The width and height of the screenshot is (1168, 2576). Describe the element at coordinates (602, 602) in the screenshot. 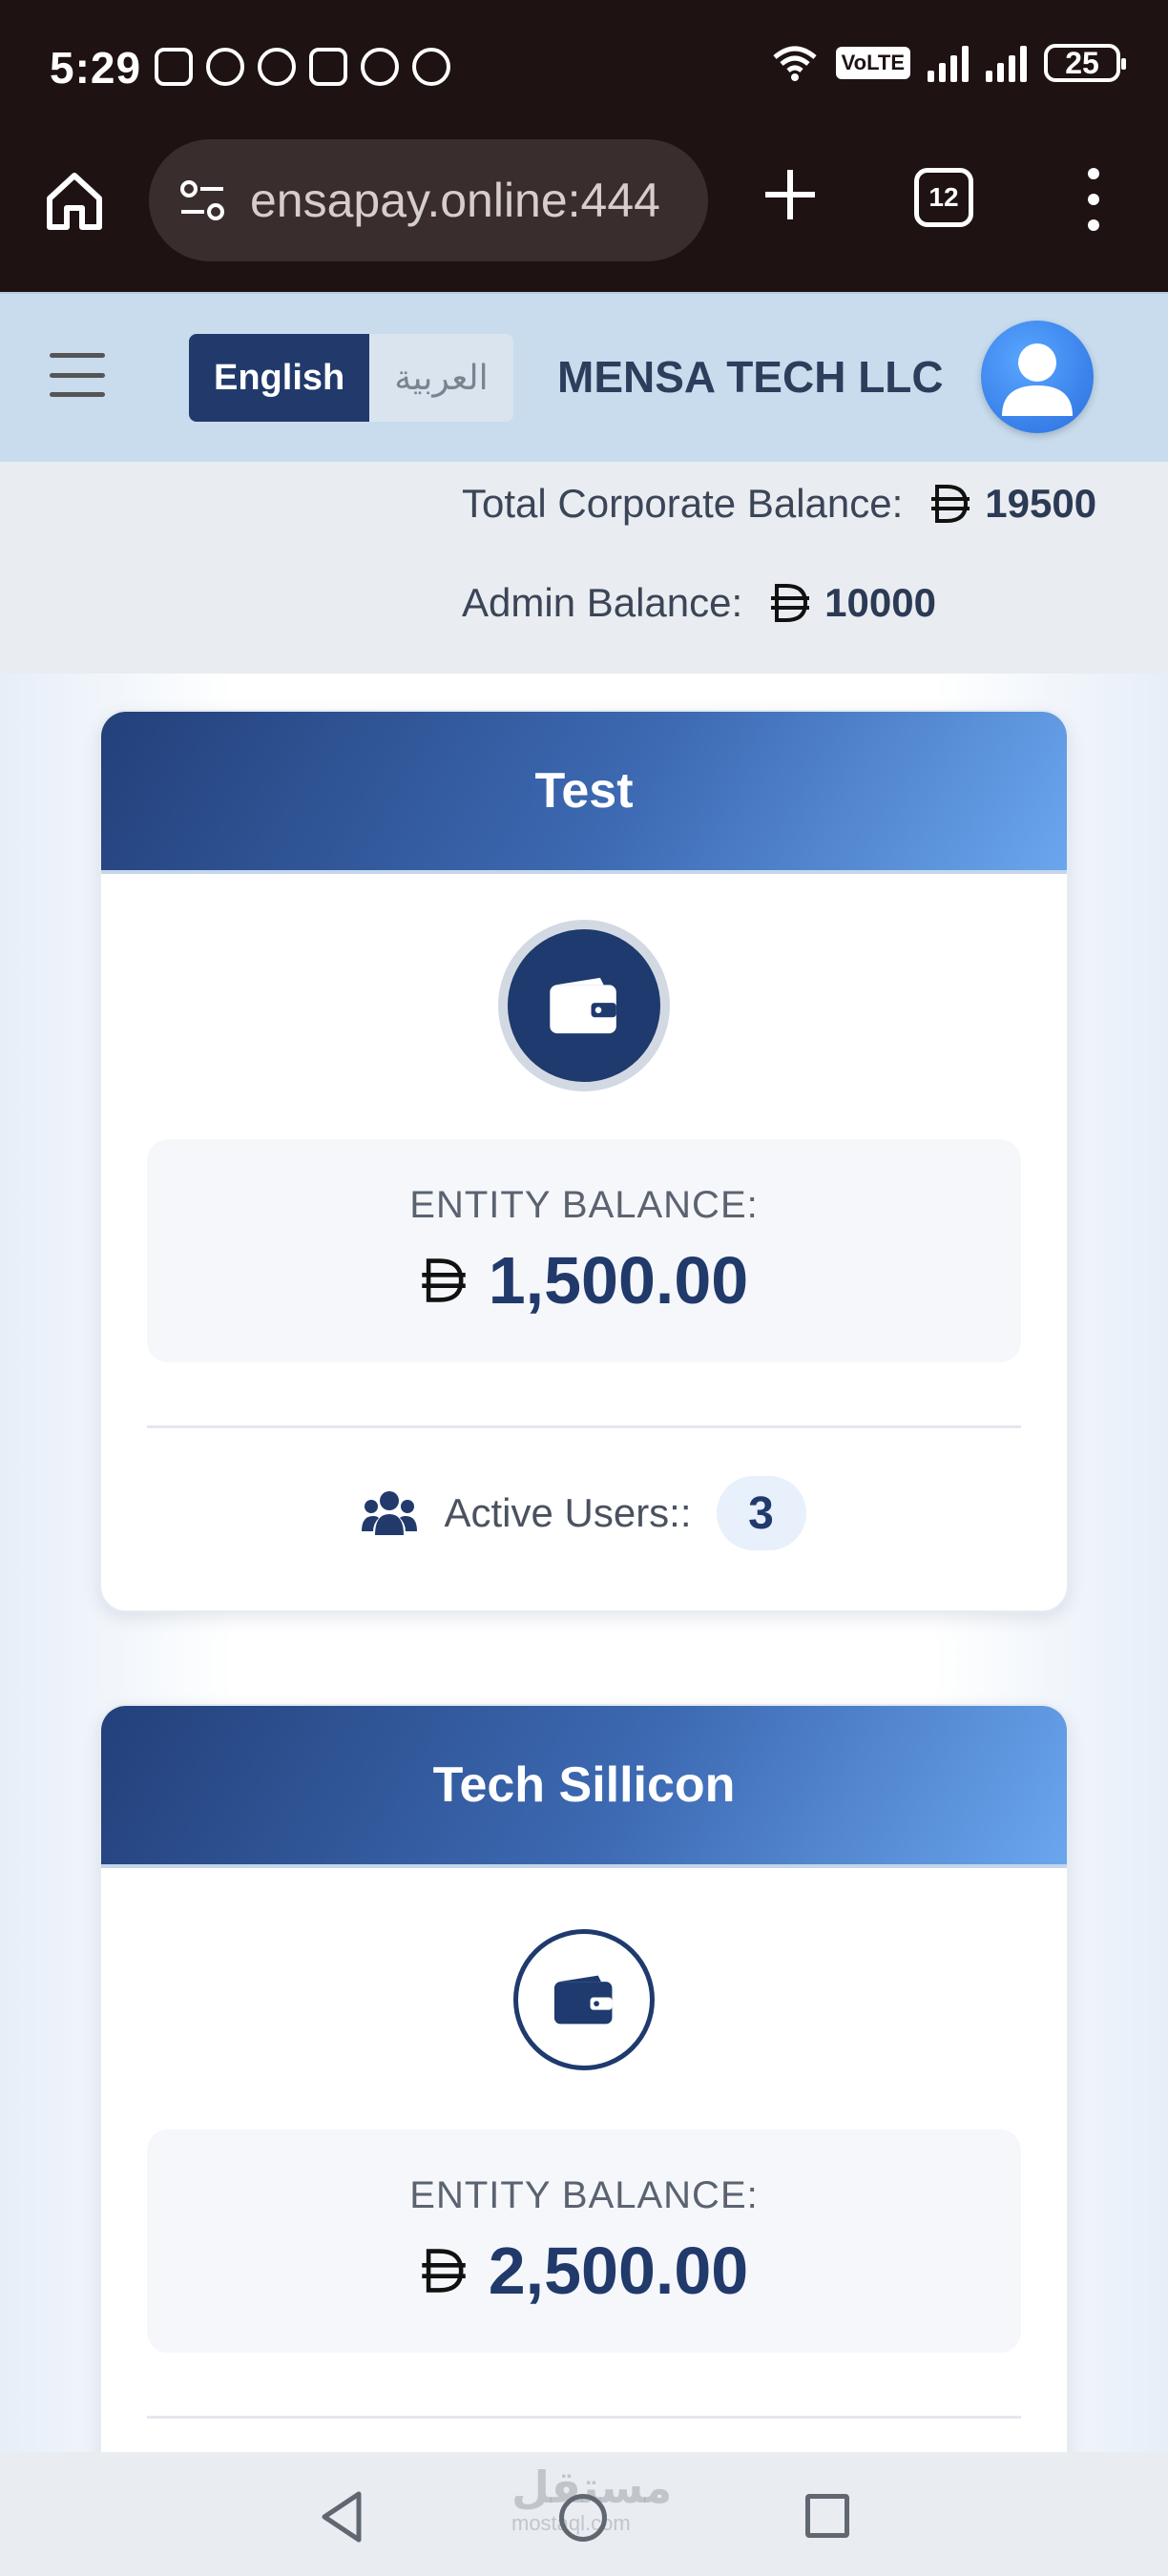

I see `admin-balance-label: Admin Balance:` at that location.